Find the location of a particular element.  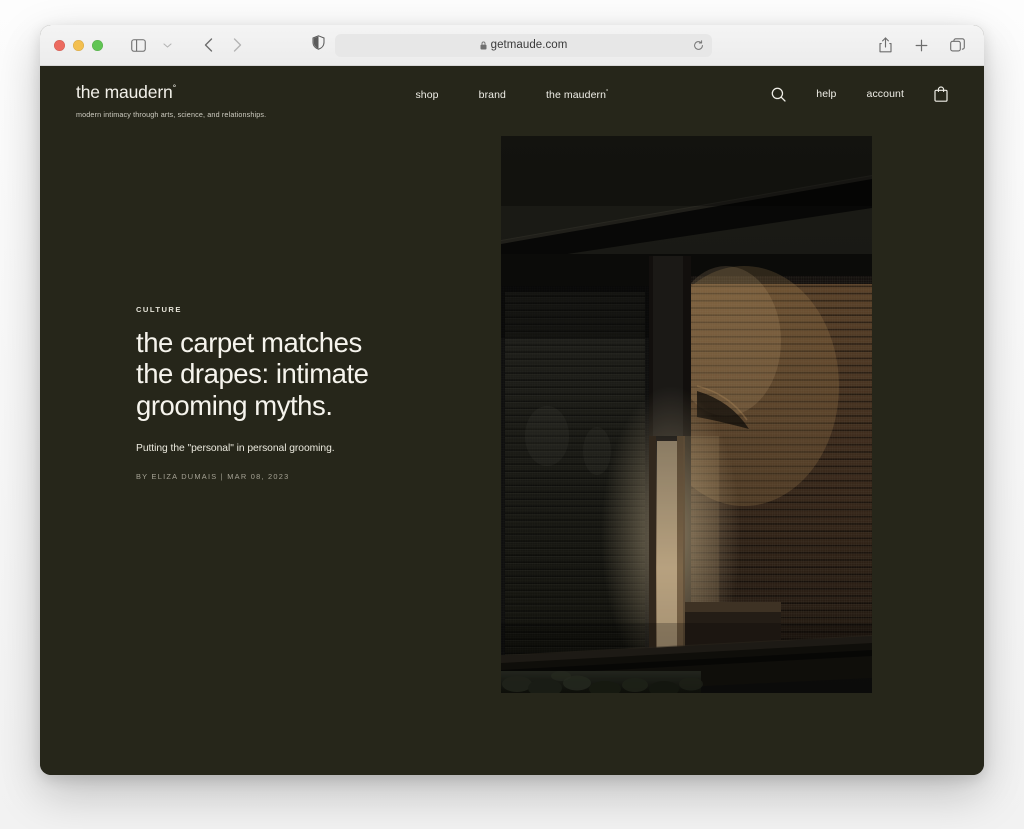

new-tab-button is located at coordinates (921, 45).